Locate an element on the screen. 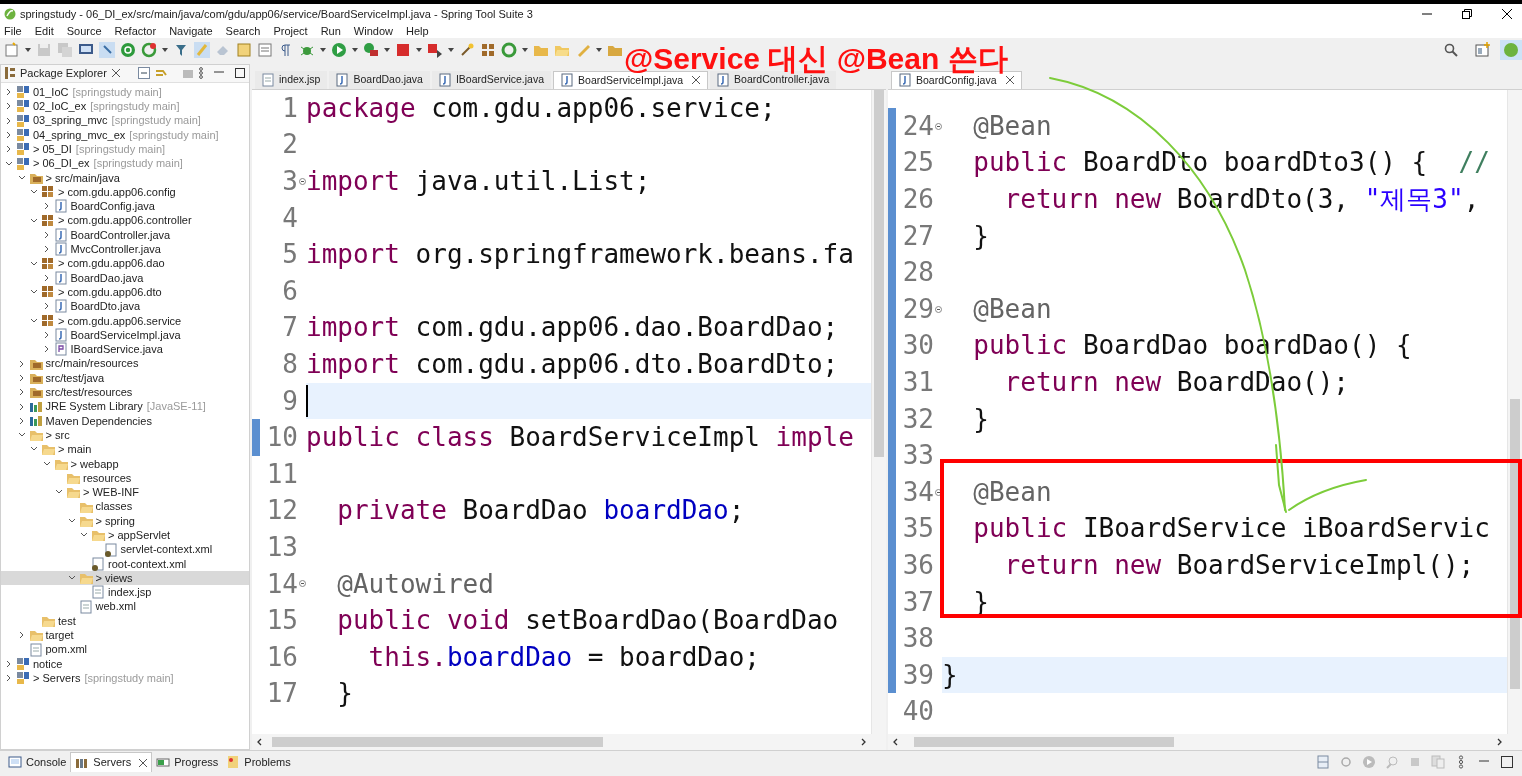 This screenshot has height=776, width=1522. tree-item: test is located at coordinates (125, 621).